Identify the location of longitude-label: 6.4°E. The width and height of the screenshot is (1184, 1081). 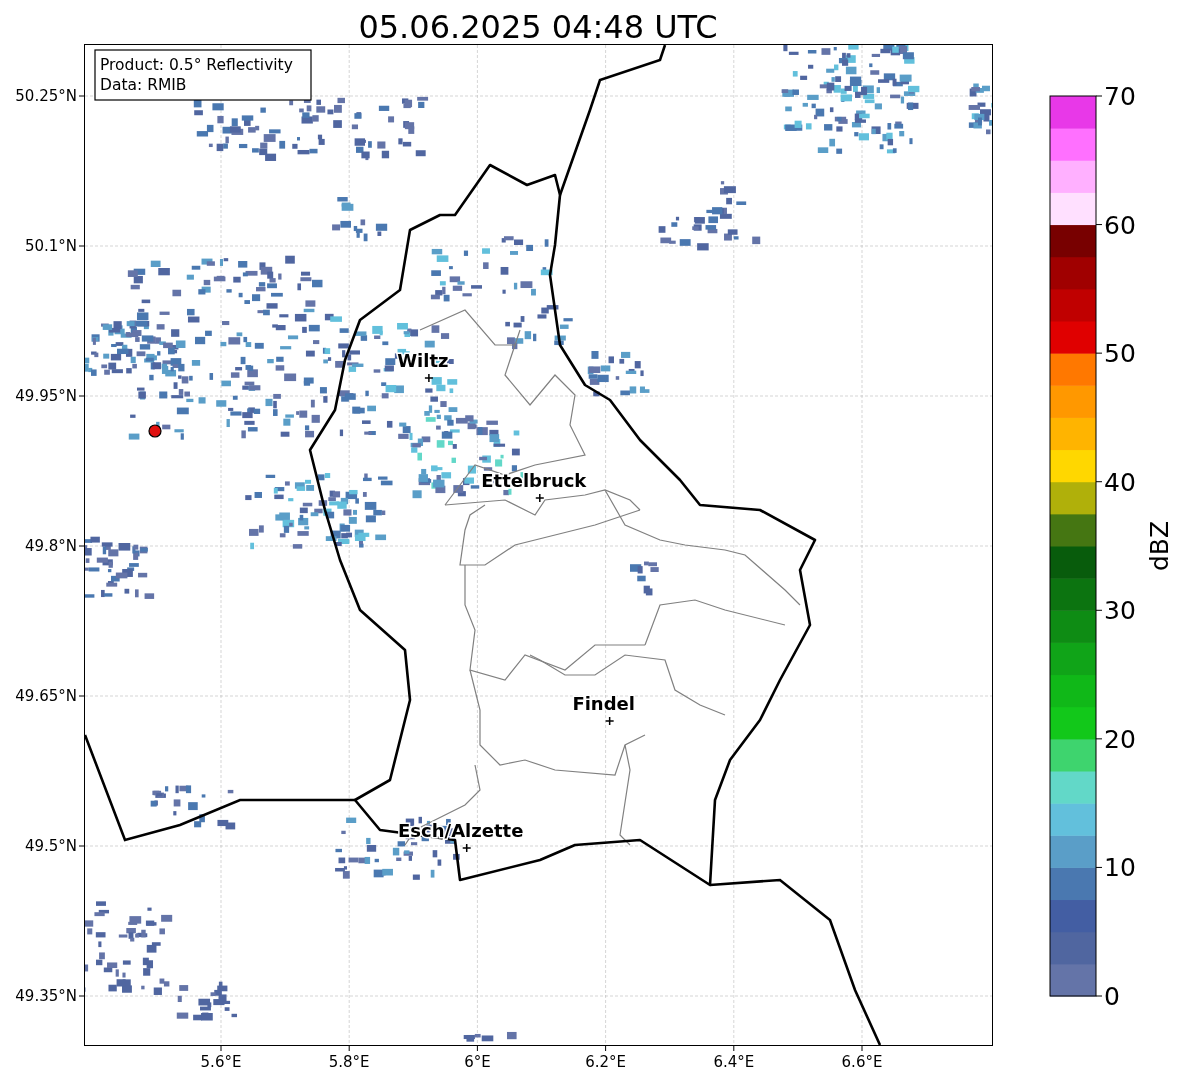
(734, 1062).